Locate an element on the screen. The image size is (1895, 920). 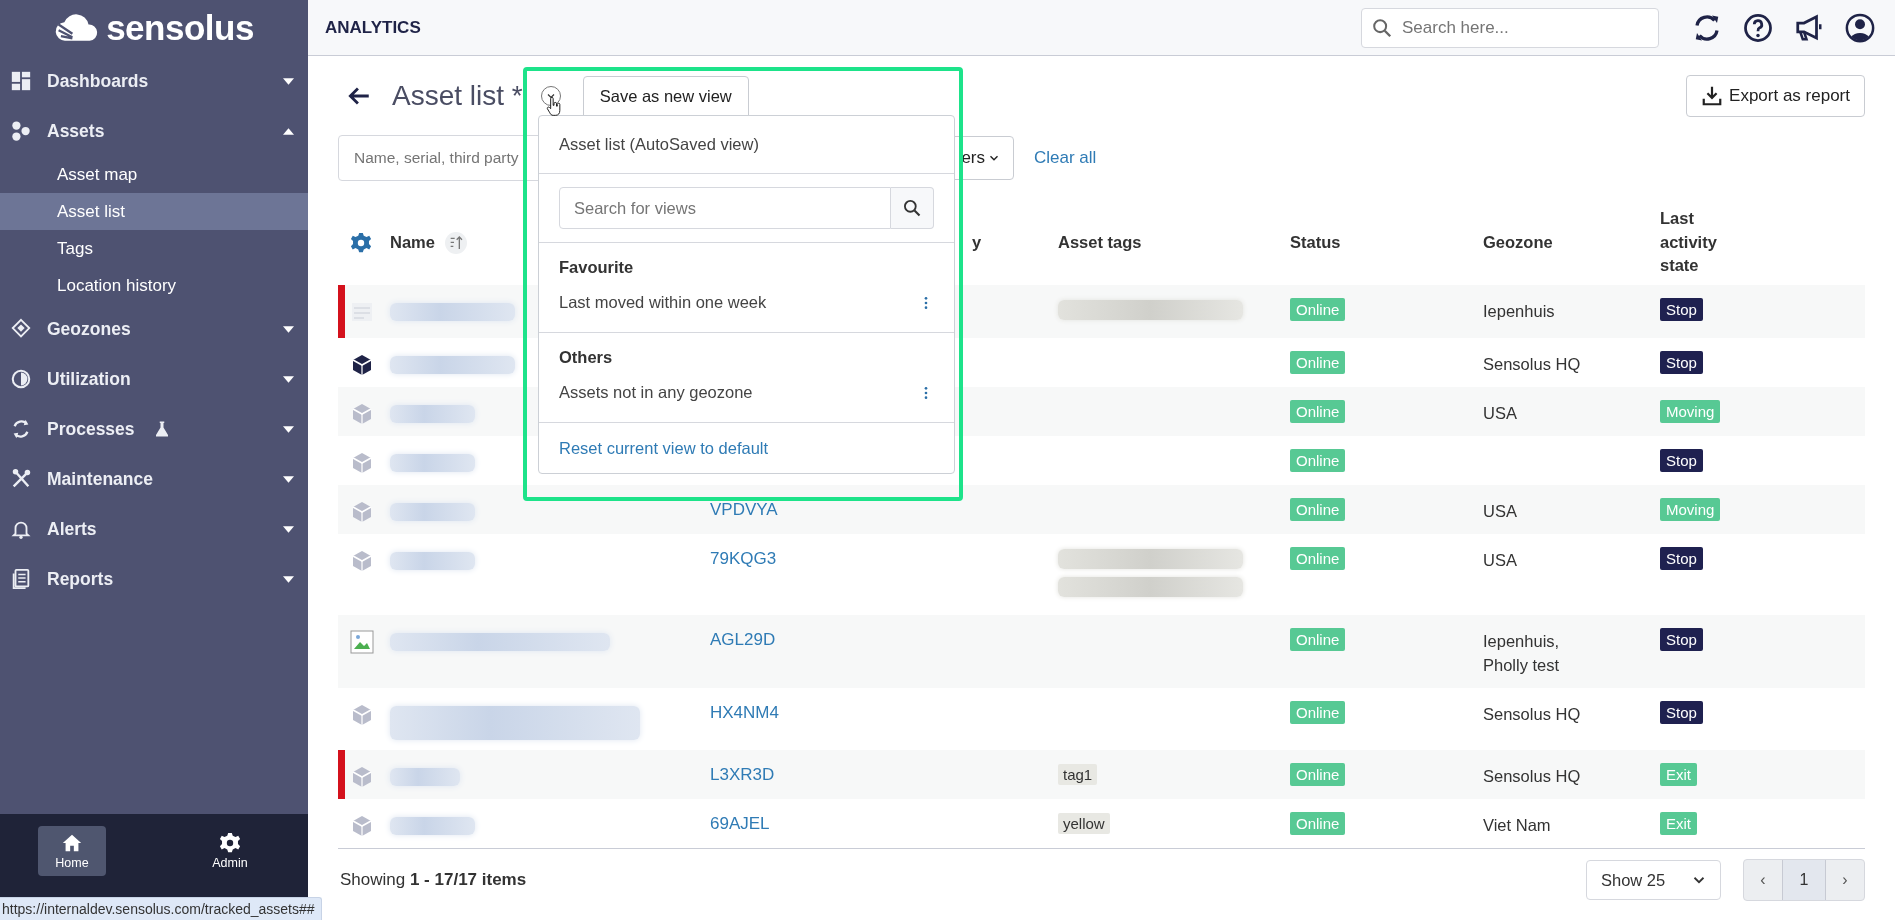
column-header: Last activity state is located at coordinates (1688, 242).